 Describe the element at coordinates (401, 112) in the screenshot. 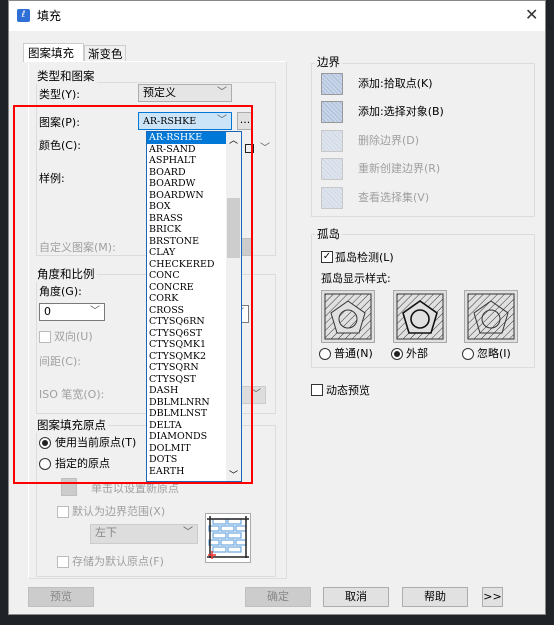

I see `boundary-item-label: 添加:选择对象(B)` at that location.